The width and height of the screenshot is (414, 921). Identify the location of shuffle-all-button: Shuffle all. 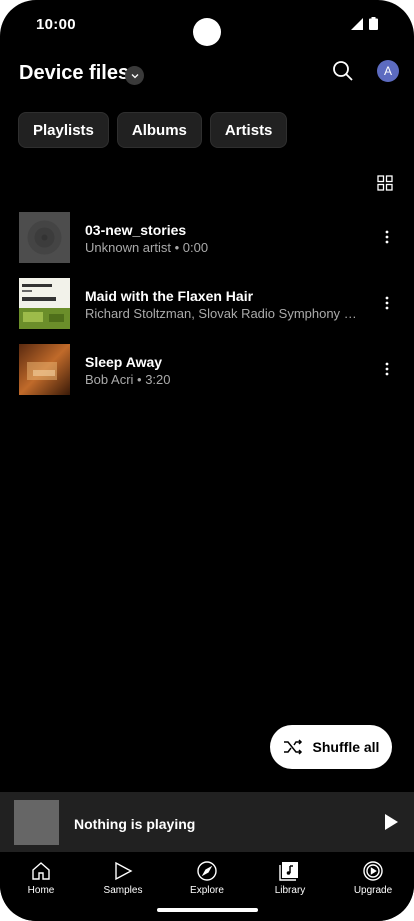
(331, 747).